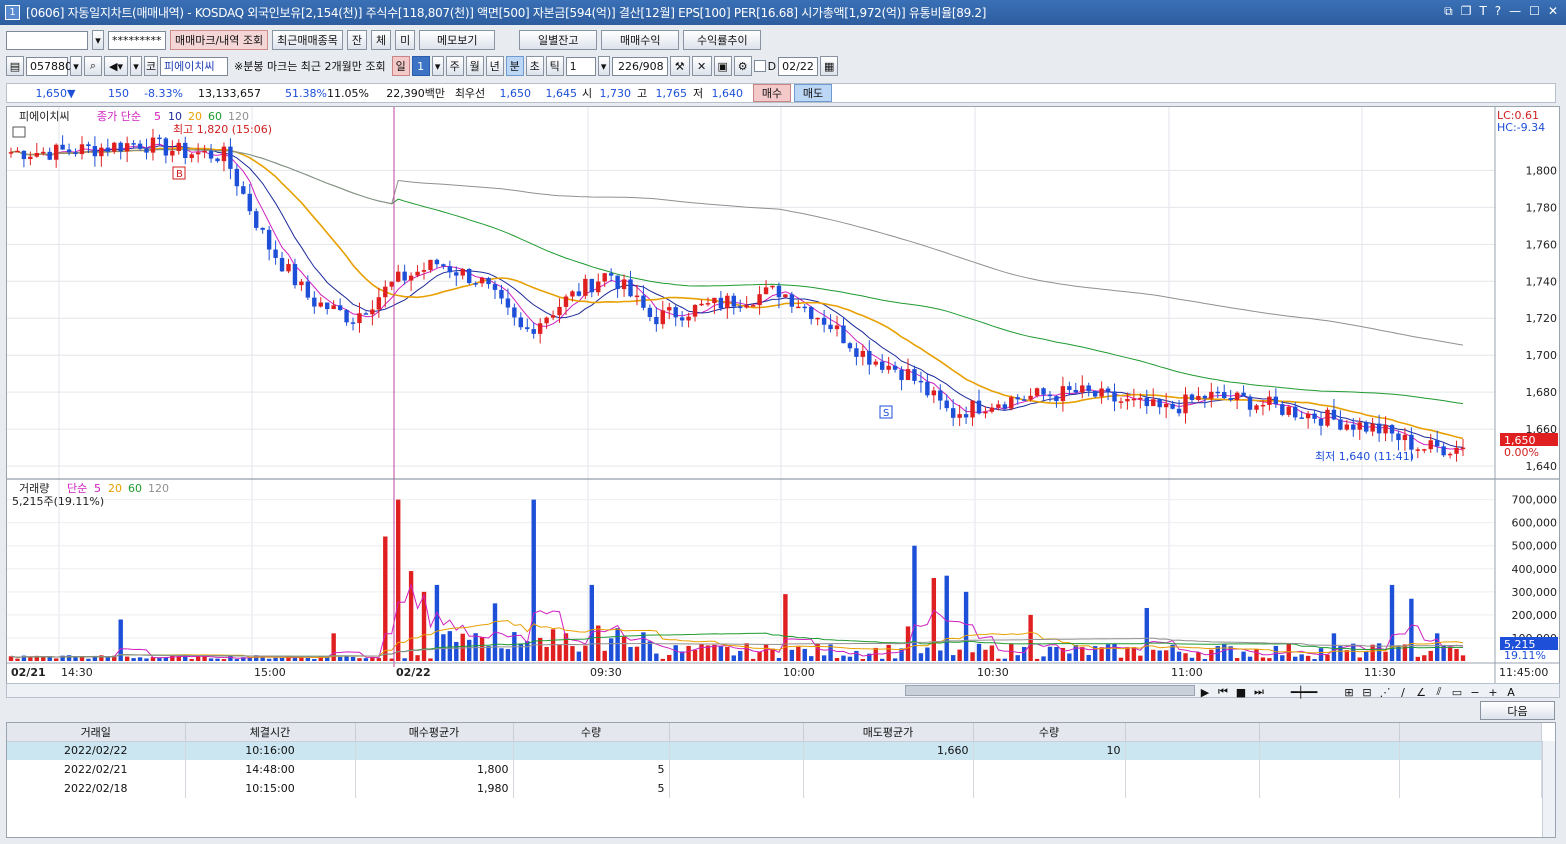 This screenshot has width=1566, height=844. I want to click on restore-icon: ❐, so click(1466, 11).